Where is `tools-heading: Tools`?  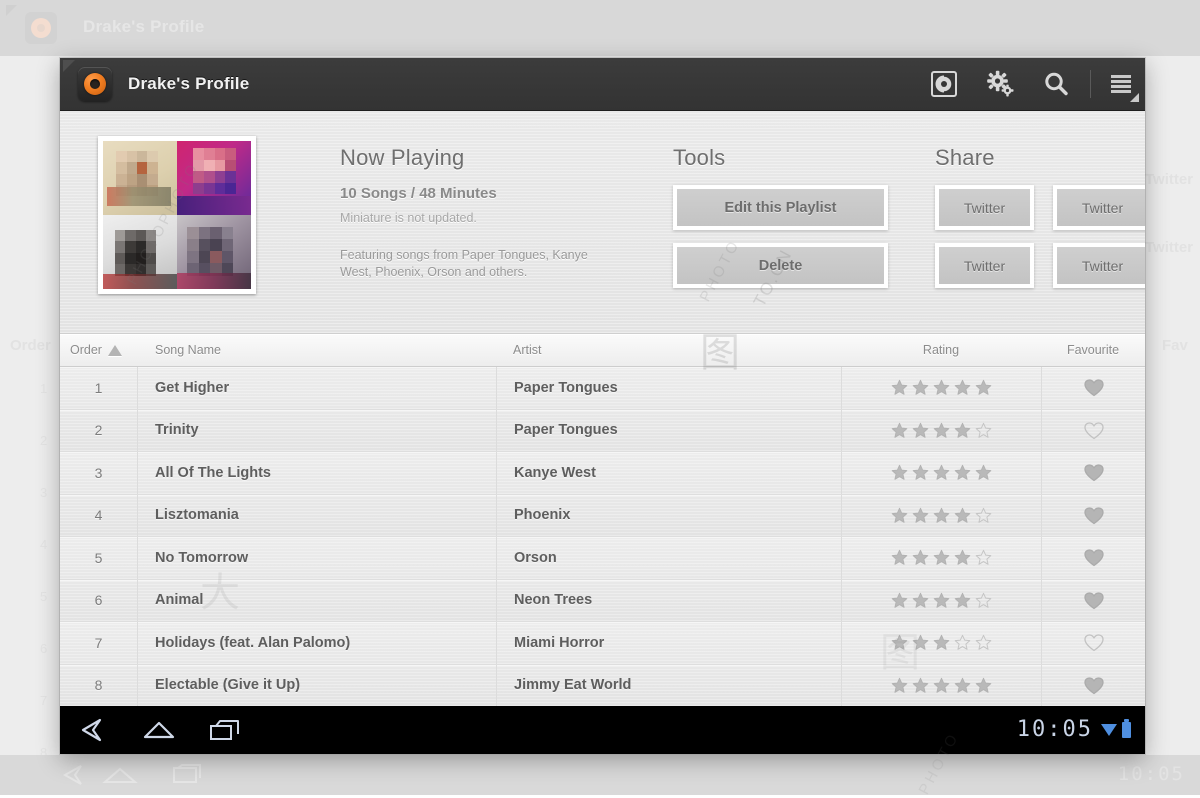
tools-heading: Tools is located at coordinates (699, 157).